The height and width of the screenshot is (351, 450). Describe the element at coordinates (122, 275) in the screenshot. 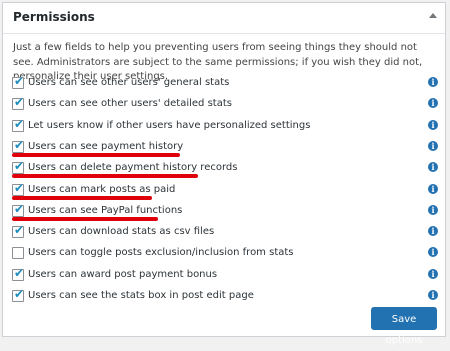

I see `option-label: Users can award post payment bonus` at that location.